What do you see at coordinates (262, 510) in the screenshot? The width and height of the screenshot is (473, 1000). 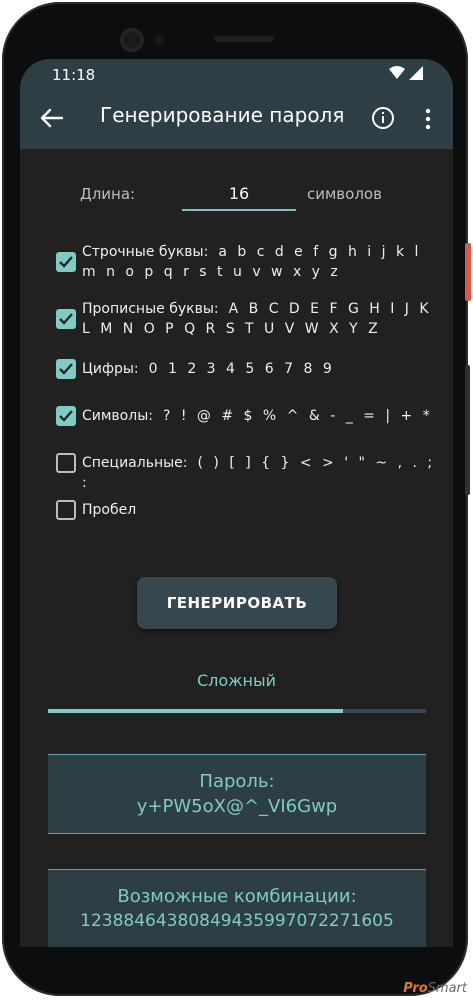 I see `option-text: Пробел` at bounding box center [262, 510].